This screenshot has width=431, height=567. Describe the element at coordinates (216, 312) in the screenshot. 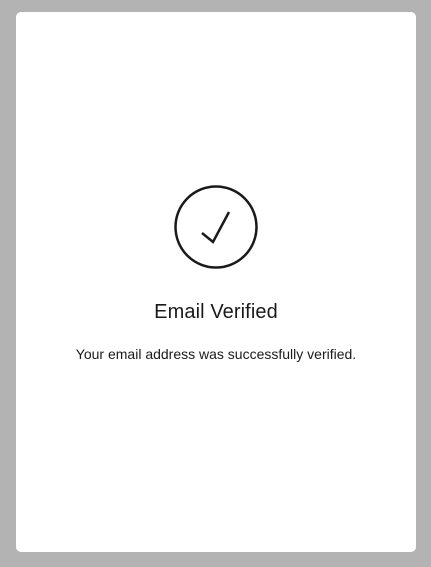

I see `page-title: Email Verified` at that location.